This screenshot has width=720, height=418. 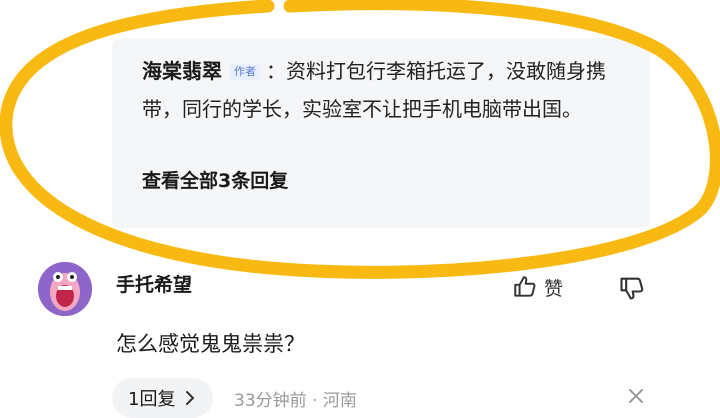 What do you see at coordinates (537, 287) in the screenshot?
I see `like-button: 赞` at bounding box center [537, 287].